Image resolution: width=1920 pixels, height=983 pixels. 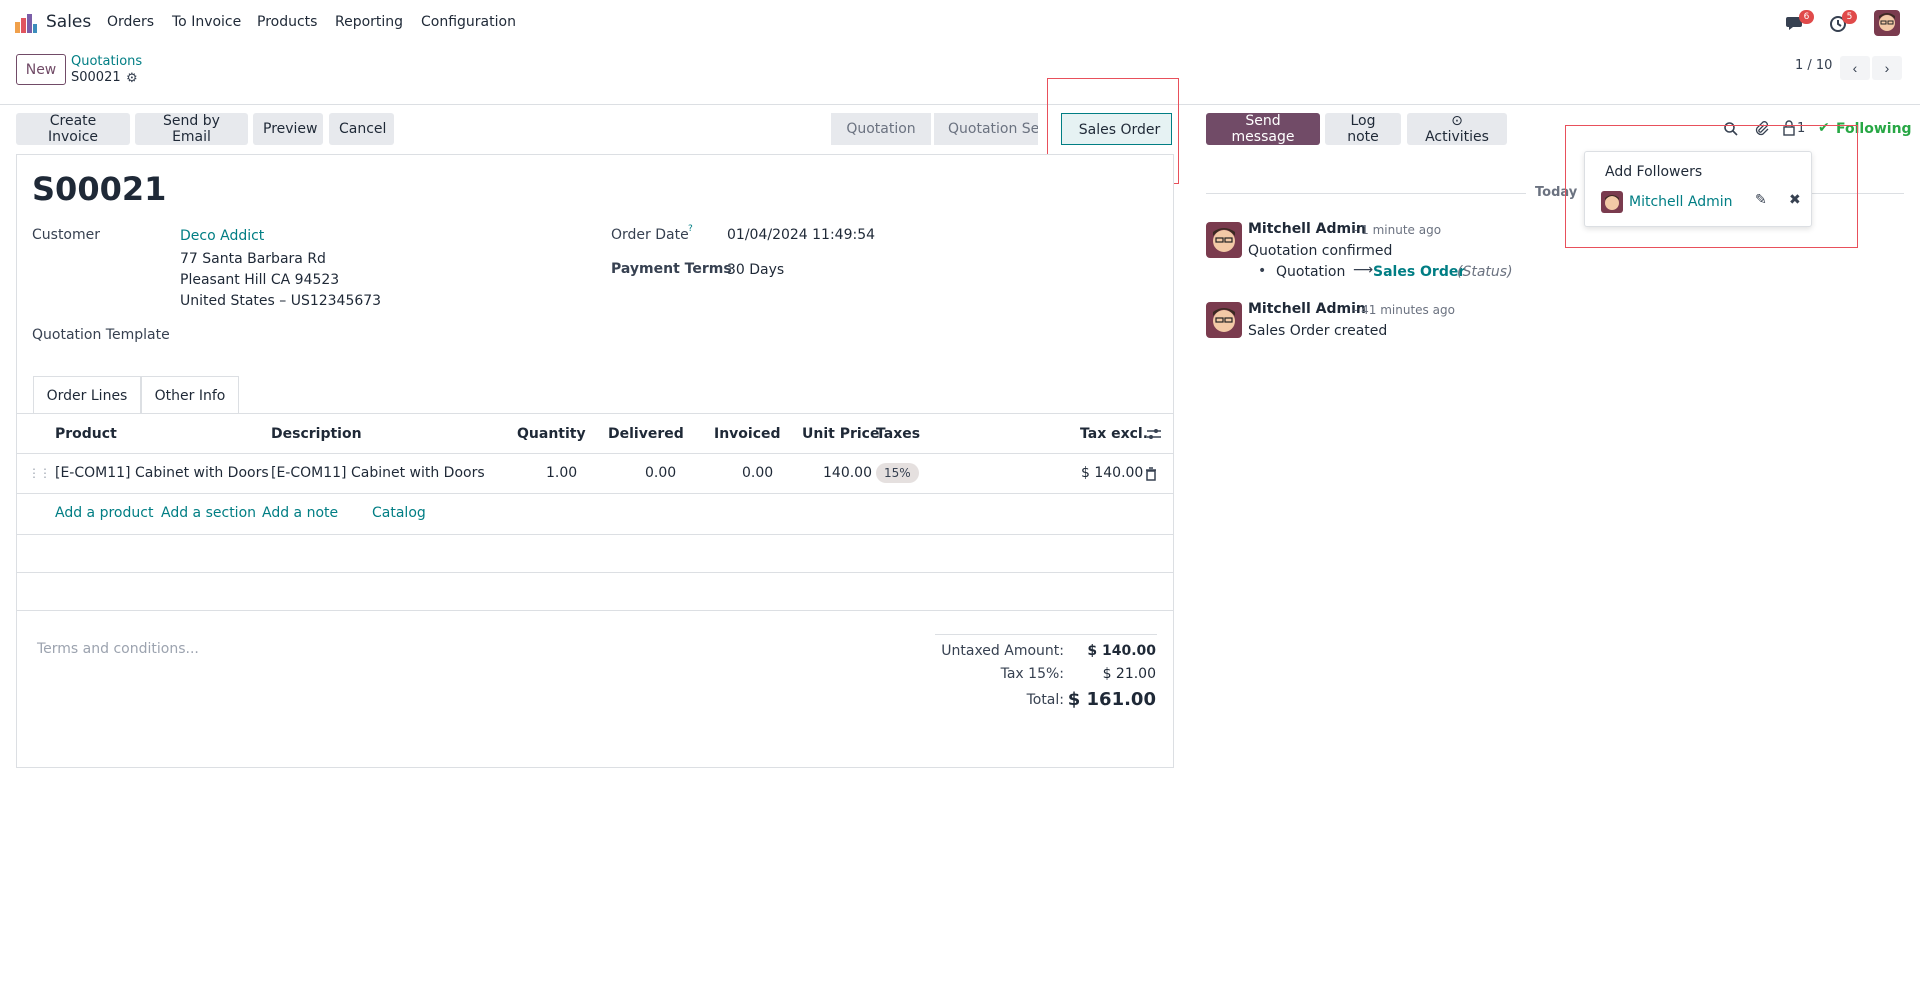 I want to click on cell-subtotal: $ 140.00, so click(x=1112, y=473).